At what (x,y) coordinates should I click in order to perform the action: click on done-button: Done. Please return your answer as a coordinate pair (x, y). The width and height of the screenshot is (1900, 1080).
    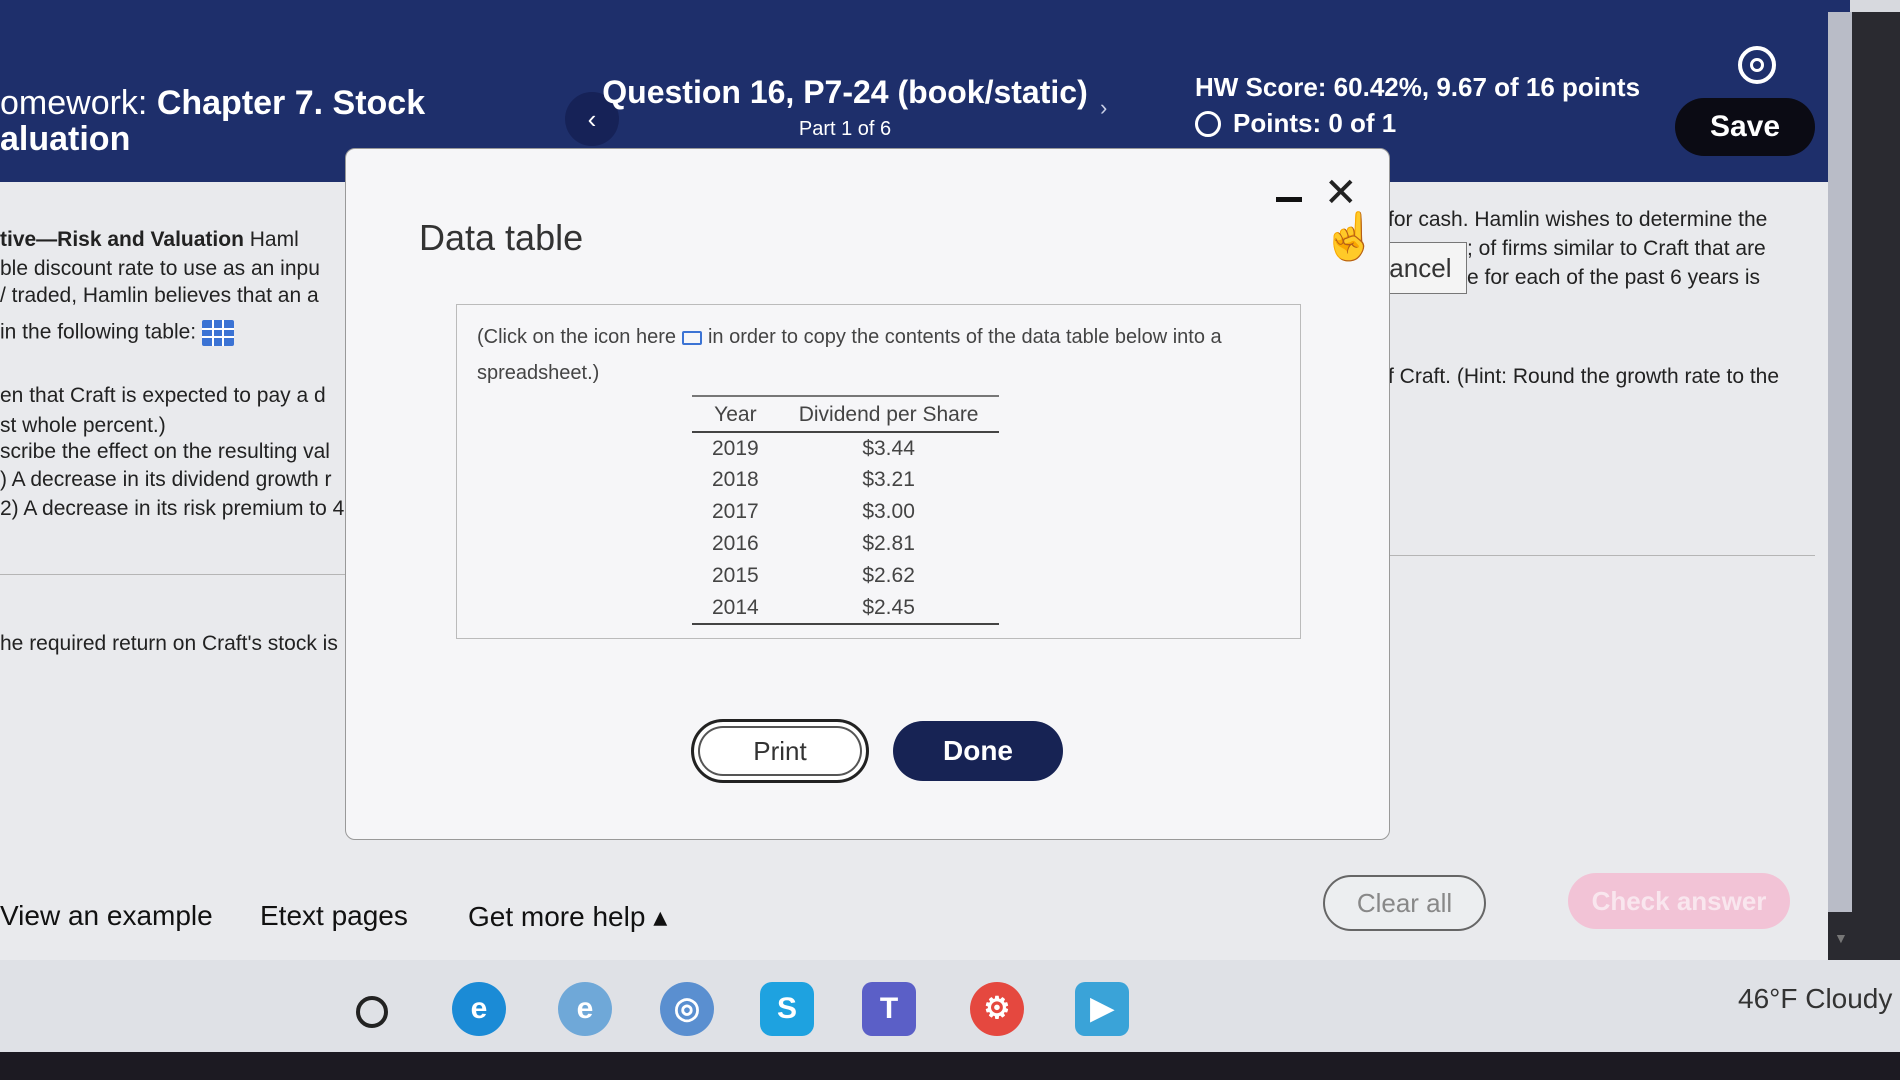
    Looking at the image, I should click on (978, 751).